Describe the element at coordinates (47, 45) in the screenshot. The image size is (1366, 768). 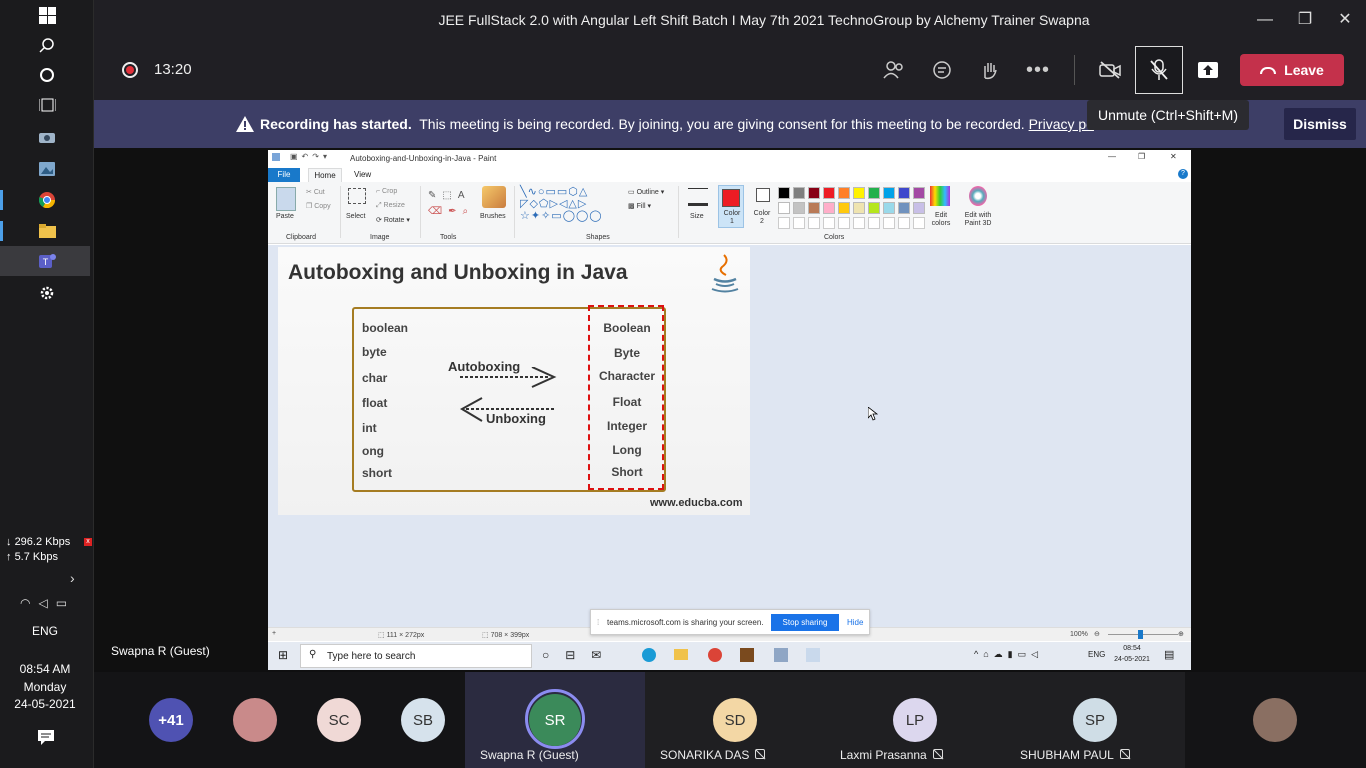
I see `search-icon` at that location.